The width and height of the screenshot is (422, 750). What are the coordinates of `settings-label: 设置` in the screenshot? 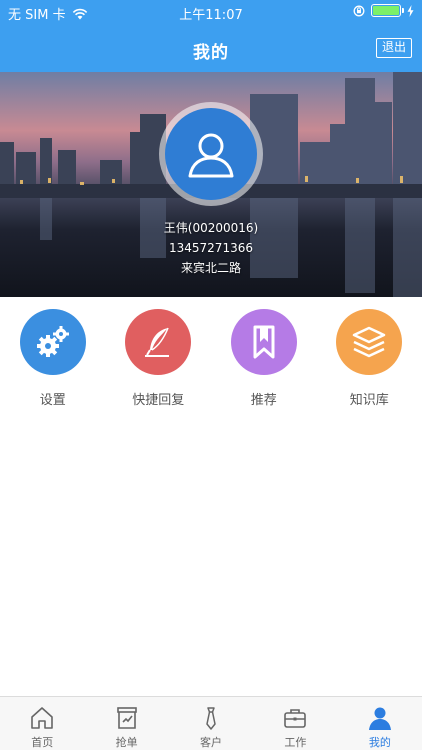 It's located at (52, 400).